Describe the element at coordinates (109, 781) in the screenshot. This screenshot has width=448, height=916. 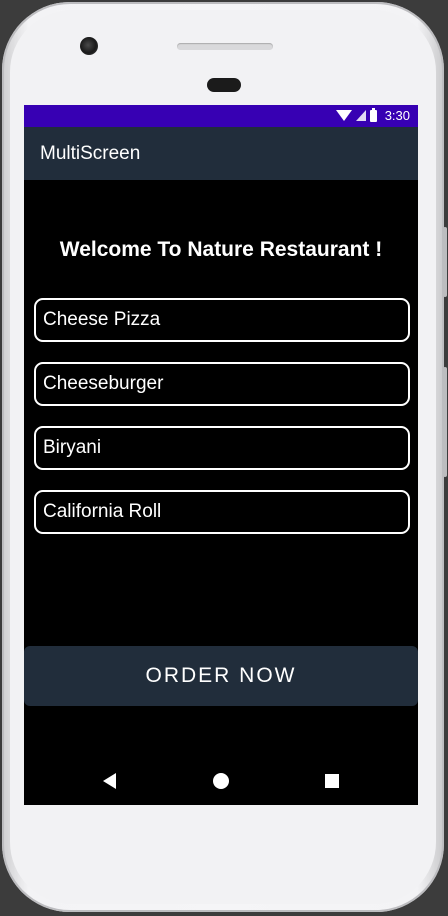
I see `back-icon` at that location.